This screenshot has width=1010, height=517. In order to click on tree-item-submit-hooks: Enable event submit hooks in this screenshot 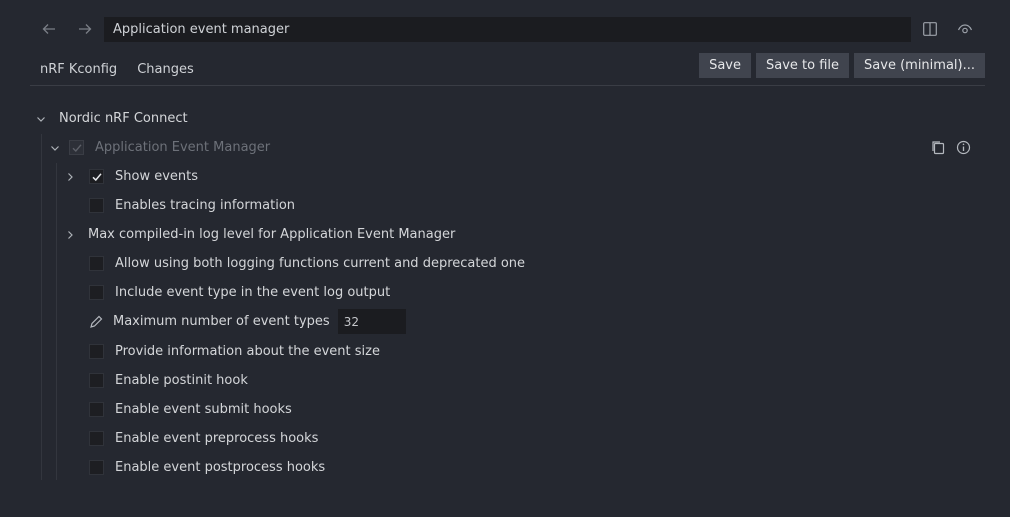, I will do `click(190, 409)`.